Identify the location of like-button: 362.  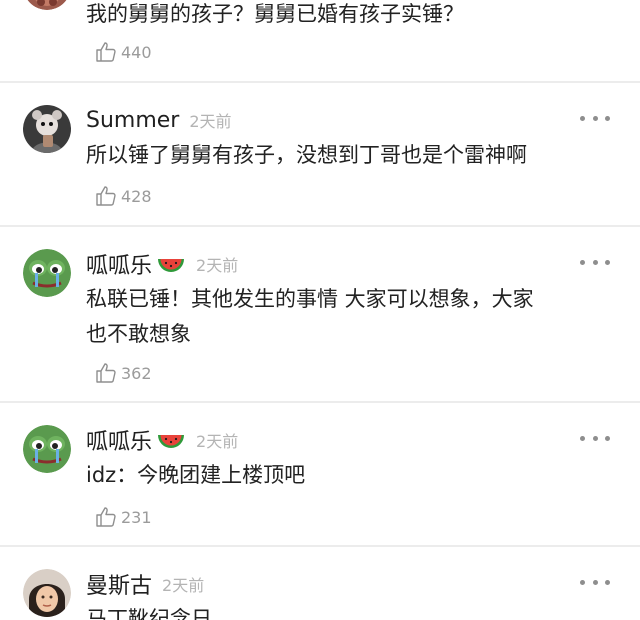
(123, 373).